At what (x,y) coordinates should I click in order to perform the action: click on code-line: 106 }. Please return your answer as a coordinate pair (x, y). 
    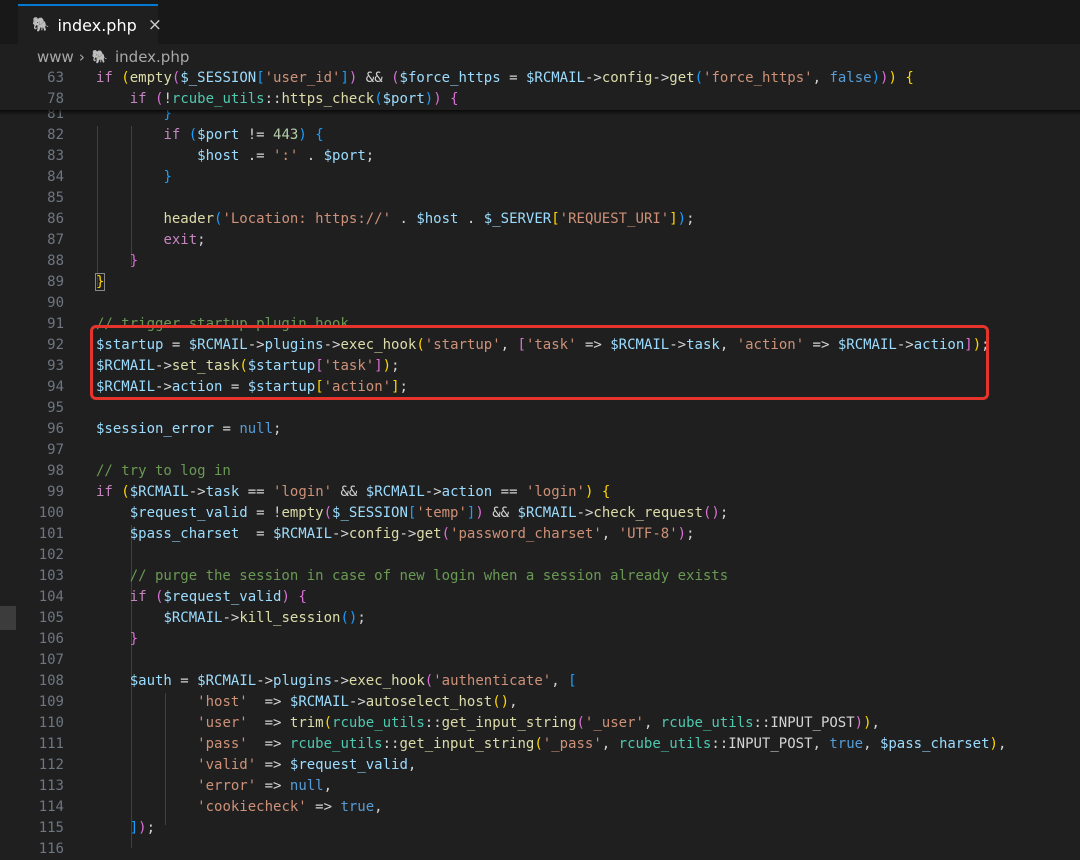
    Looking at the image, I should click on (540, 639).